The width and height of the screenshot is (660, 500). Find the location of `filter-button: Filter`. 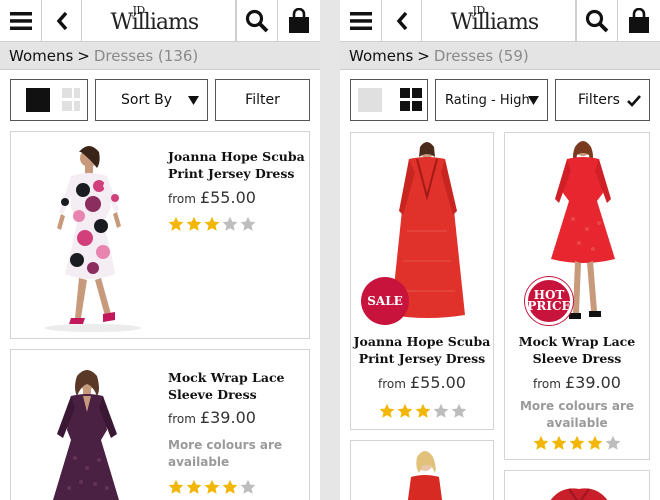

filter-button: Filter is located at coordinates (262, 100).